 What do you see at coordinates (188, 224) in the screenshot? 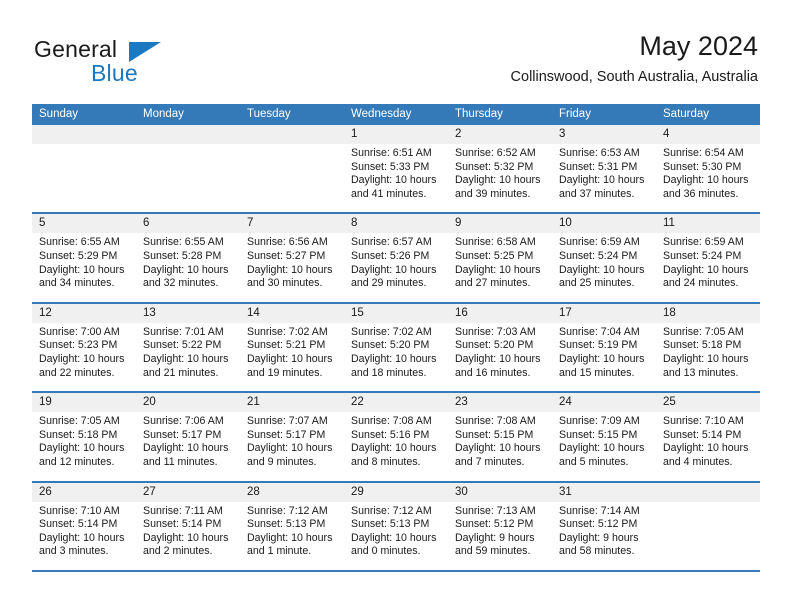
I see `day-number-band: 6` at bounding box center [188, 224].